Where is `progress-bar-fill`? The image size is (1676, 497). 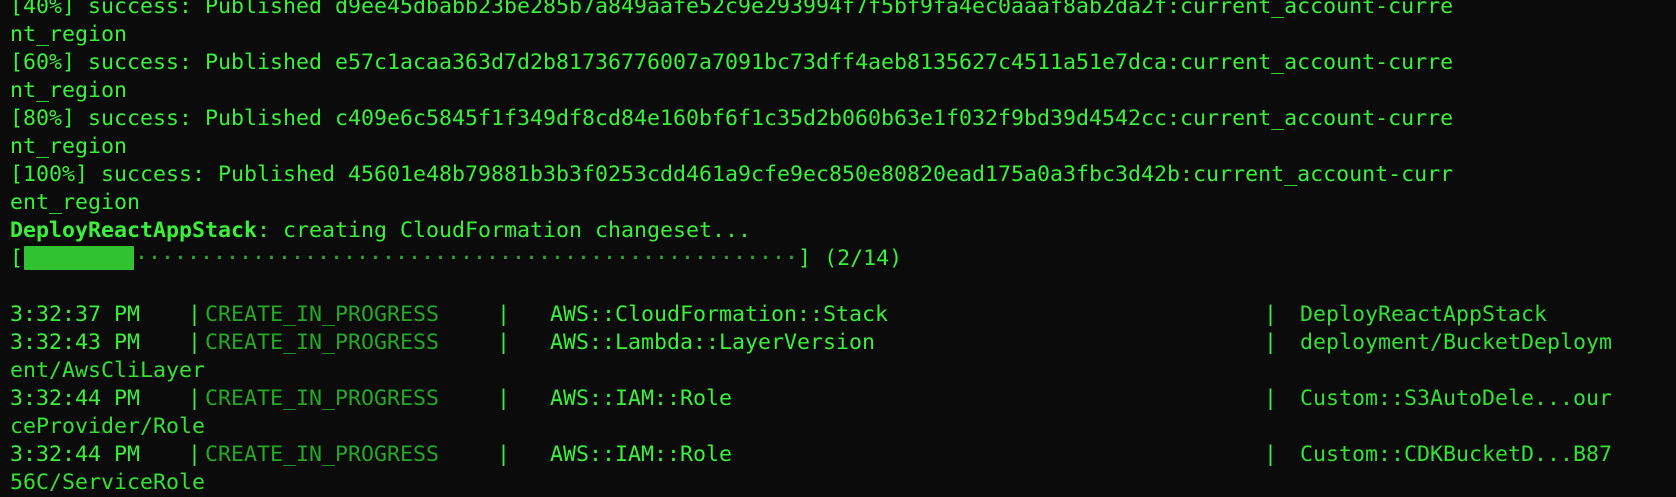
progress-bar-fill is located at coordinates (79, 258).